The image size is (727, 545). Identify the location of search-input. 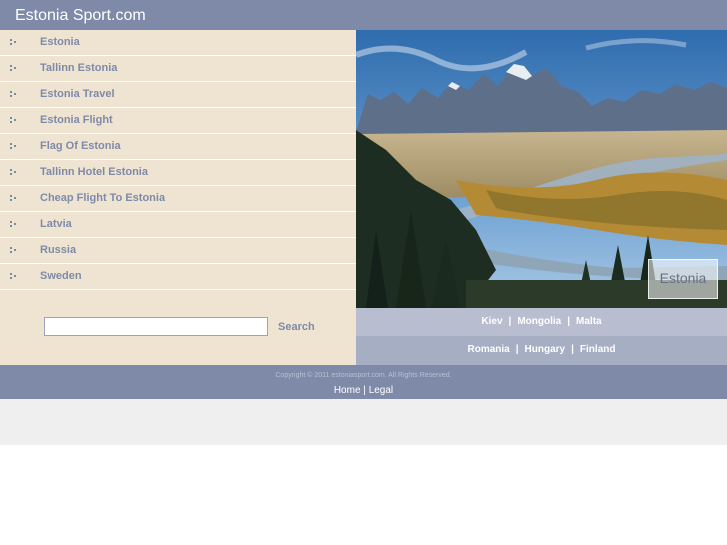
(156, 326).